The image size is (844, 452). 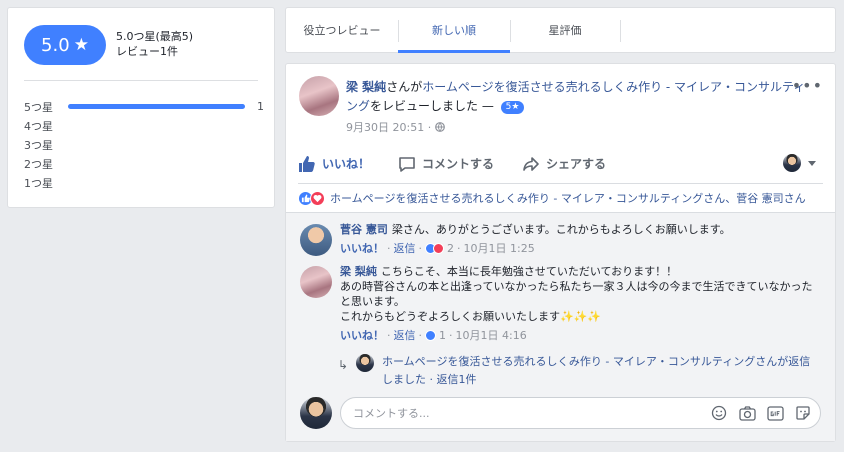 What do you see at coordinates (366, 87) in the screenshot?
I see `author-name: 梁 梨純` at bounding box center [366, 87].